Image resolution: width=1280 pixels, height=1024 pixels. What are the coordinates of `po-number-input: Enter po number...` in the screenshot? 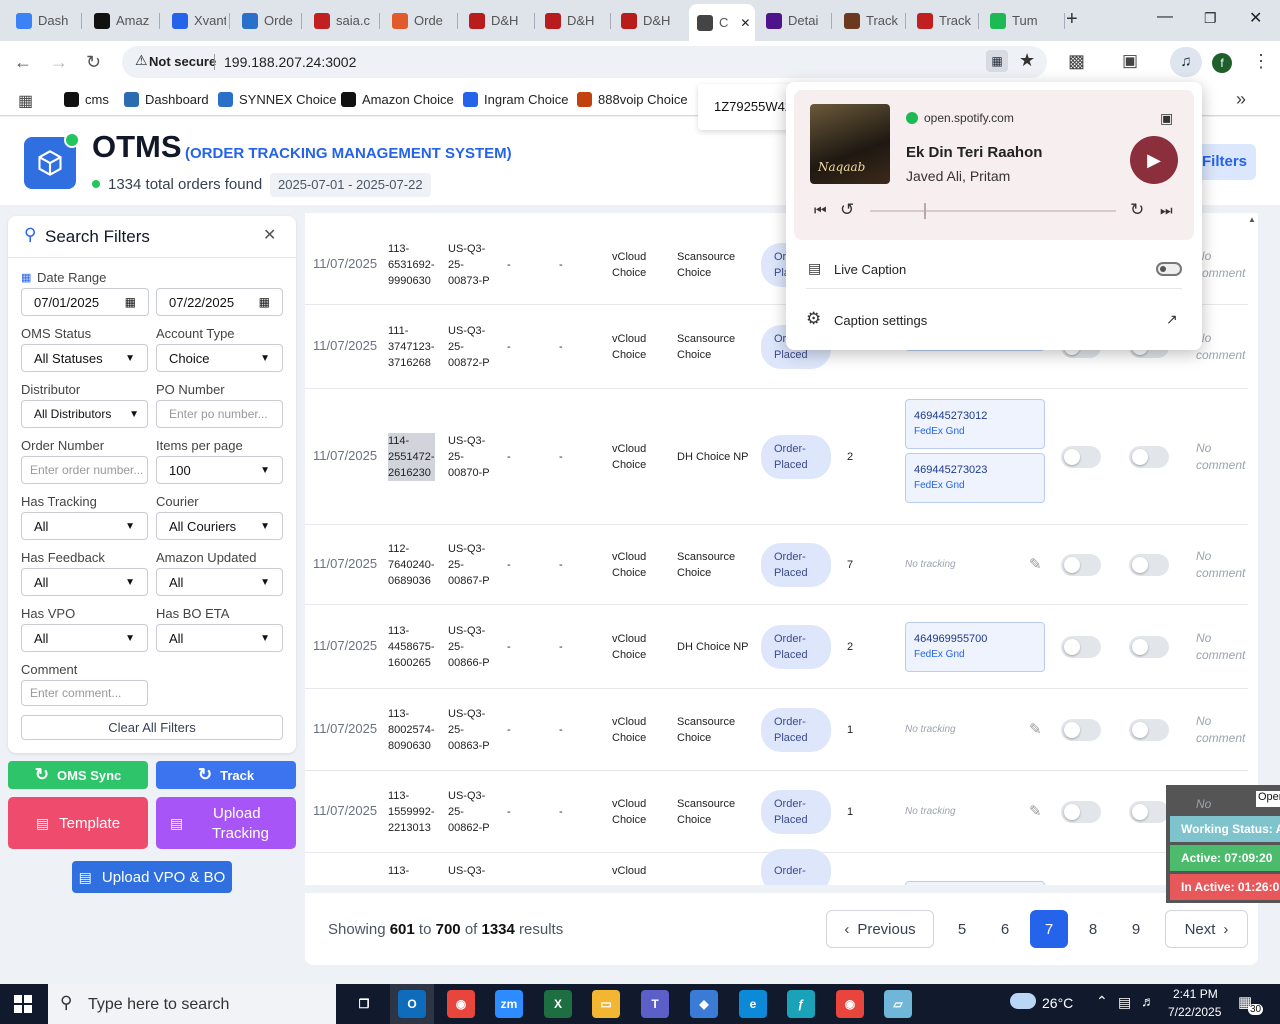 It's located at (219, 414).